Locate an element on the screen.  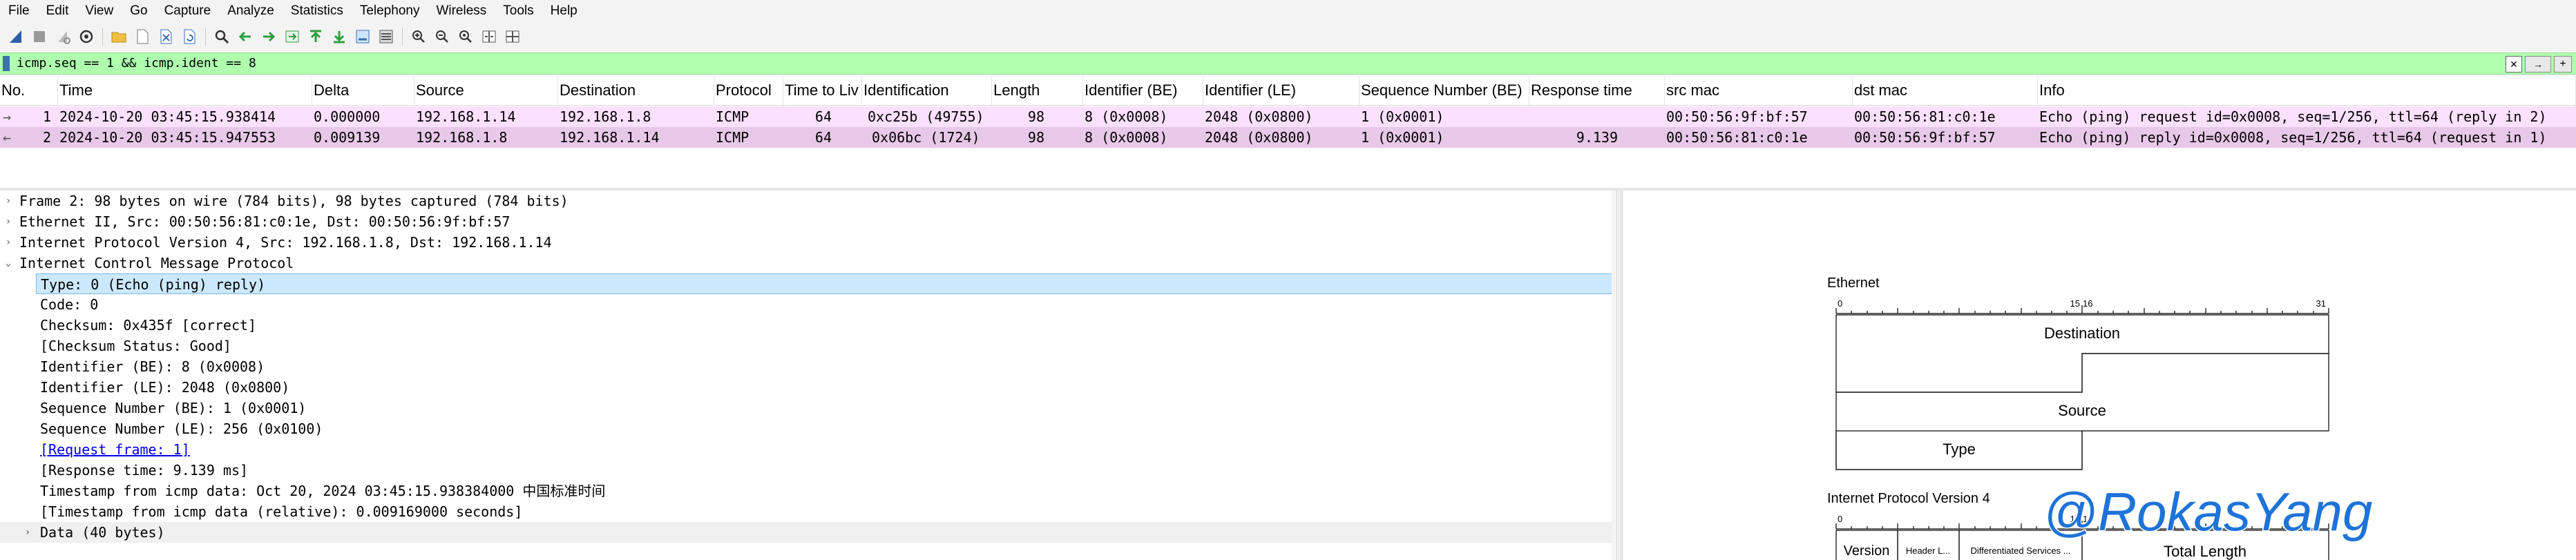
apply-filter-button: → is located at coordinates (2538, 64).